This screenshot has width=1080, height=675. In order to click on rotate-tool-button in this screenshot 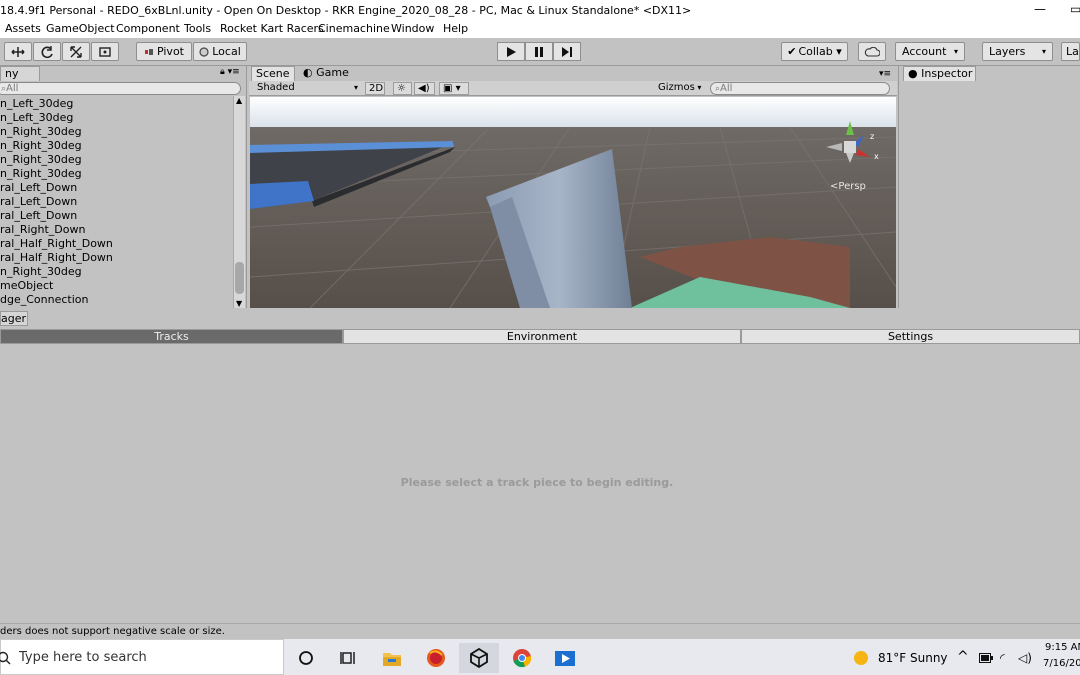, I will do `click(47, 51)`.